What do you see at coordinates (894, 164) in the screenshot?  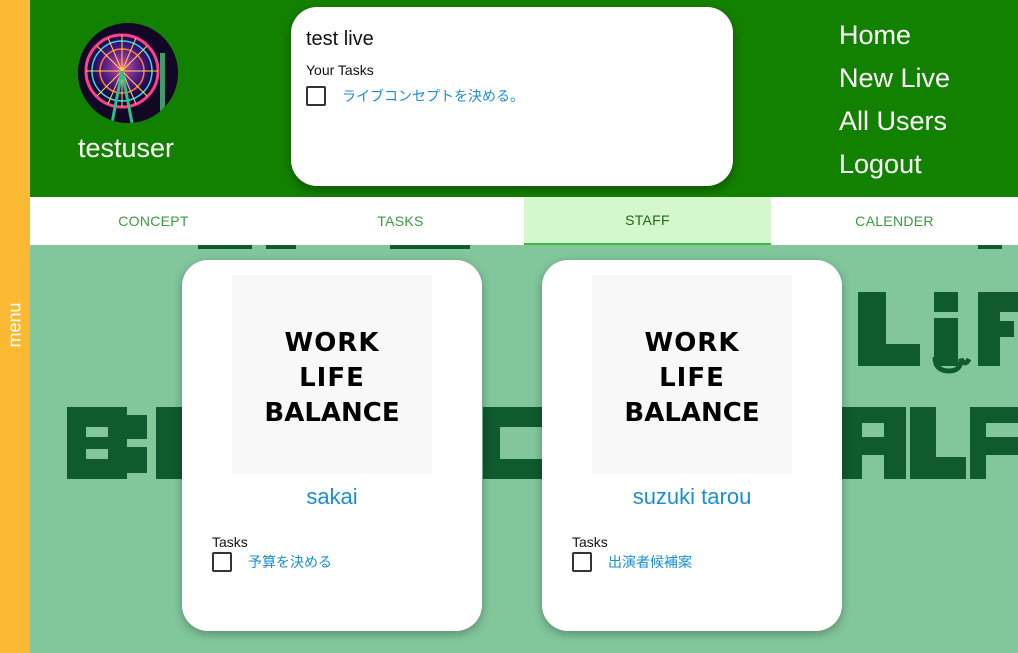 I see `nav-logout: Logout` at bounding box center [894, 164].